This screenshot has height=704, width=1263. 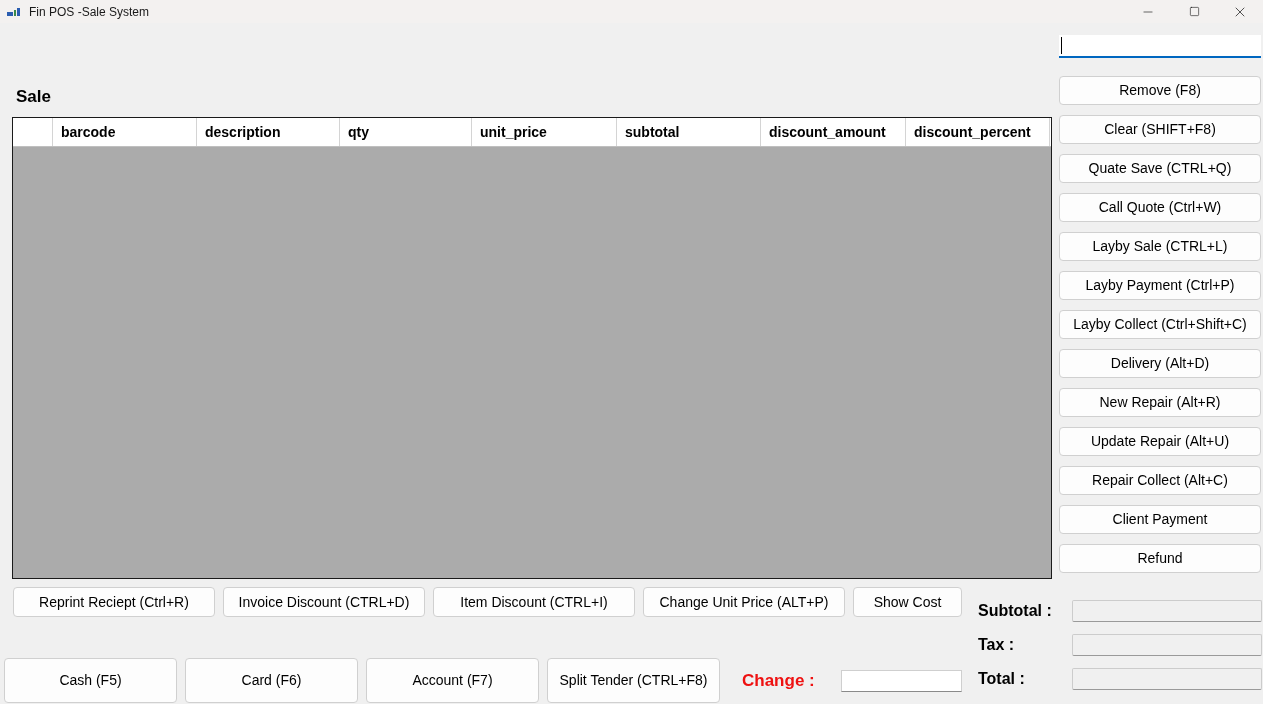 What do you see at coordinates (1160, 129) in the screenshot?
I see `side-button: Clear (SHIFT+F8)` at bounding box center [1160, 129].